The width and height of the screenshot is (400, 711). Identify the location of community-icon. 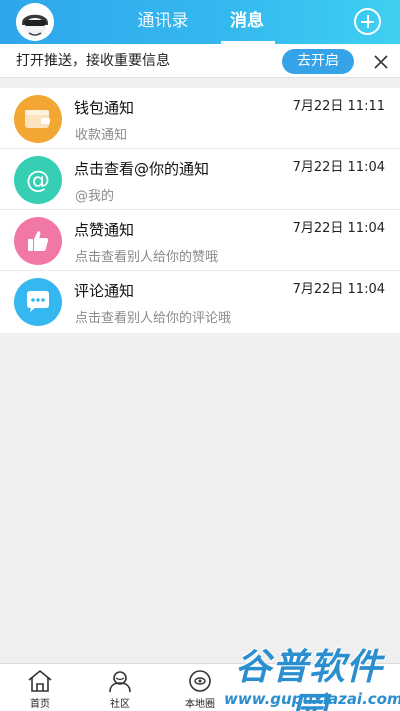
(120, 682).